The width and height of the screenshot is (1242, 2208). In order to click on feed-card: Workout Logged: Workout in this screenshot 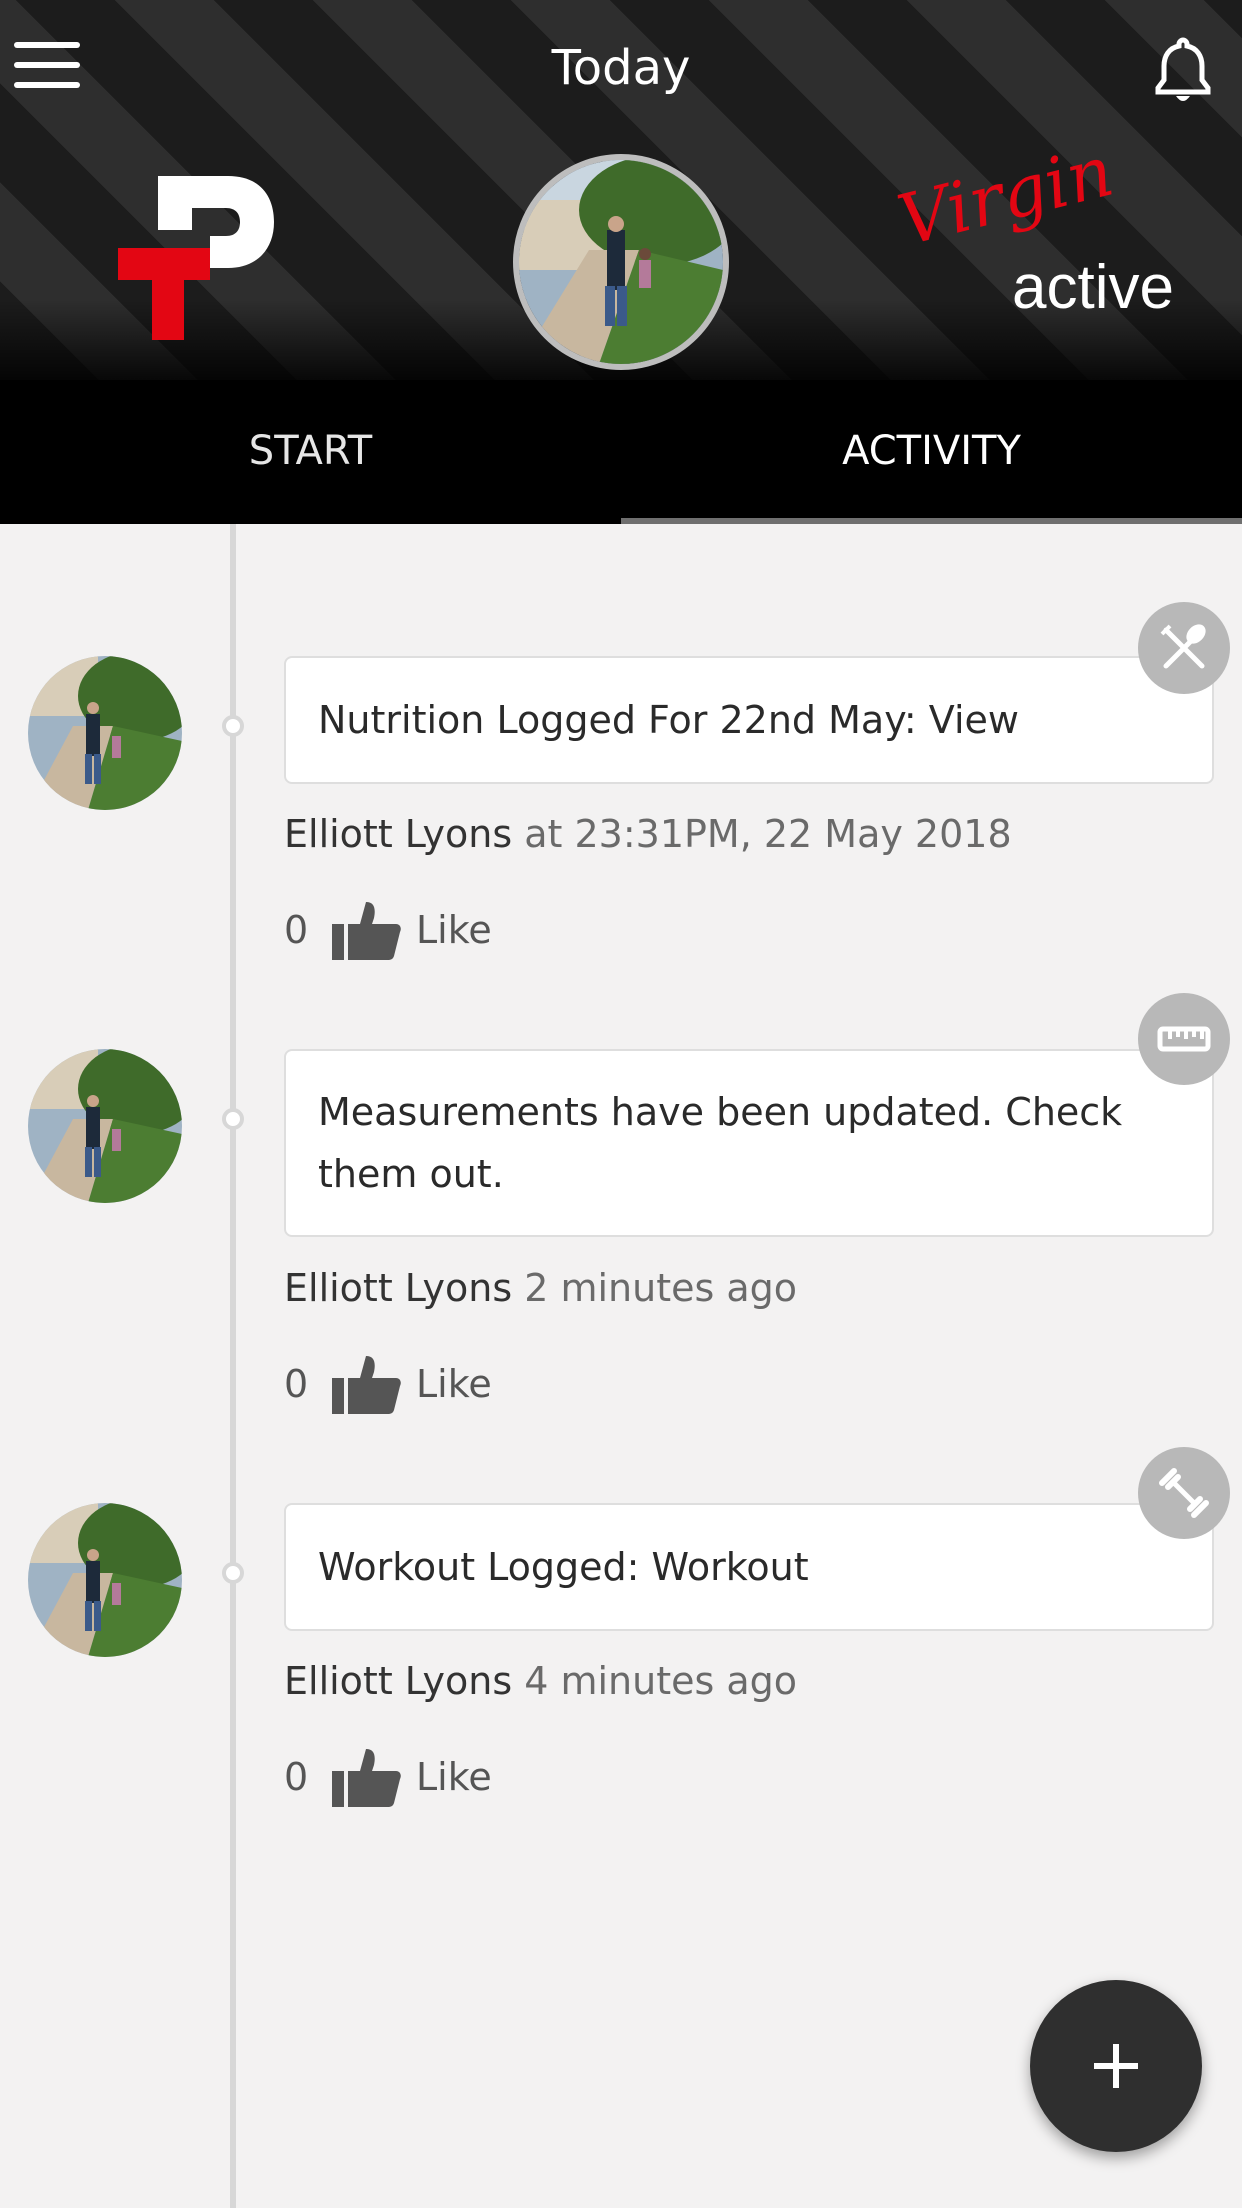, I will do `click(749, 1567)`.